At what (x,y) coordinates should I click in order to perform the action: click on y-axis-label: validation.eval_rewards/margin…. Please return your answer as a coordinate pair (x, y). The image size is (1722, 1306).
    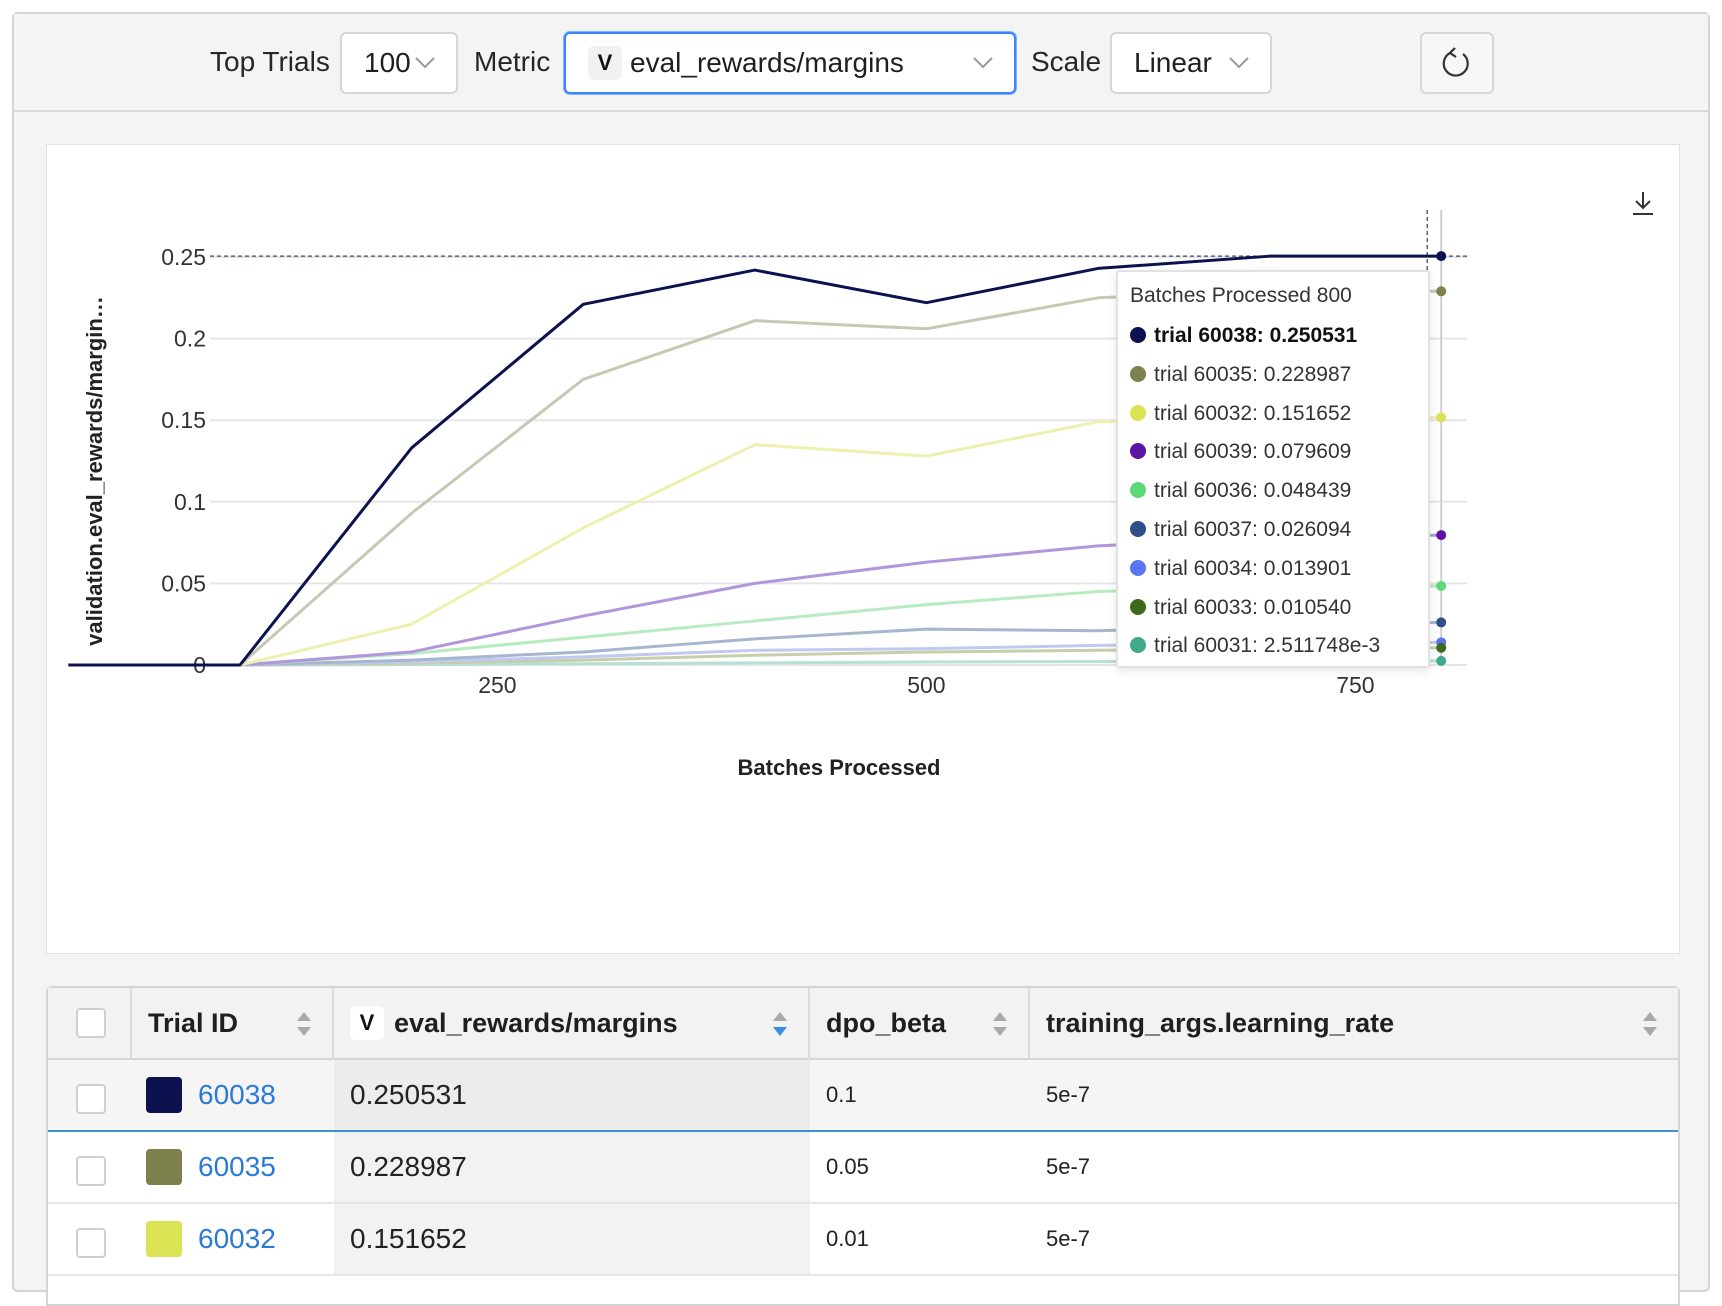
    Looking at the image, I should click on (94, 471).